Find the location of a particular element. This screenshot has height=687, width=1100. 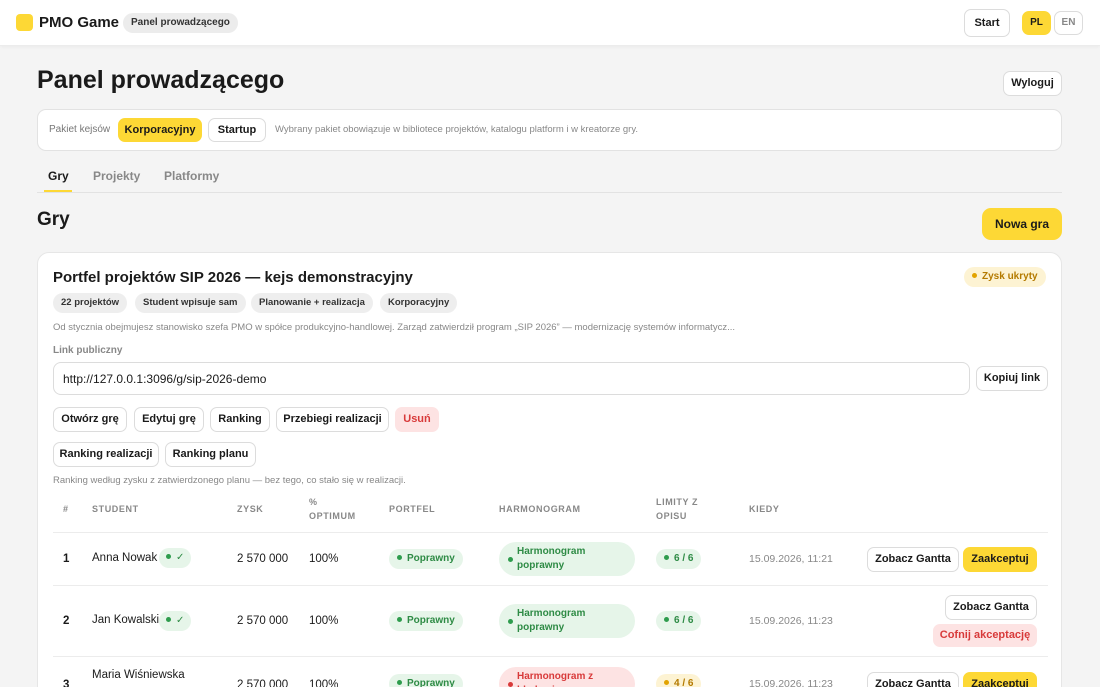

lang-pl-button: PL is located at coordinates (1036, 23).